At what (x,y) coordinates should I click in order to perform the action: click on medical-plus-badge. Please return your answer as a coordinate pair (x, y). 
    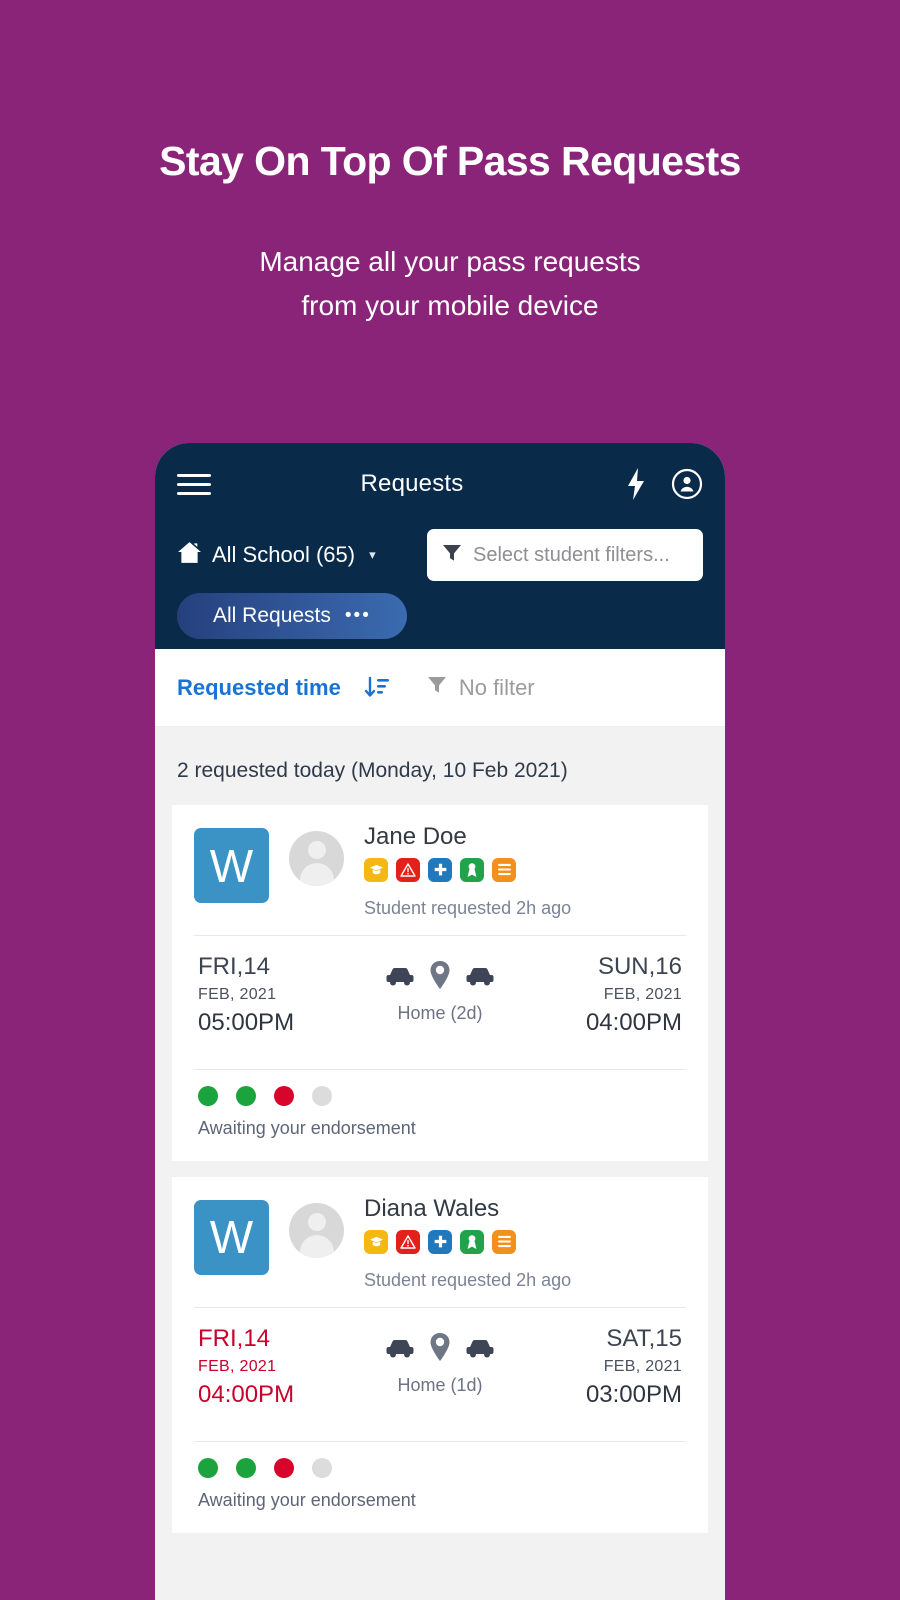
    Looking at the image, I should click on (440, 1241).